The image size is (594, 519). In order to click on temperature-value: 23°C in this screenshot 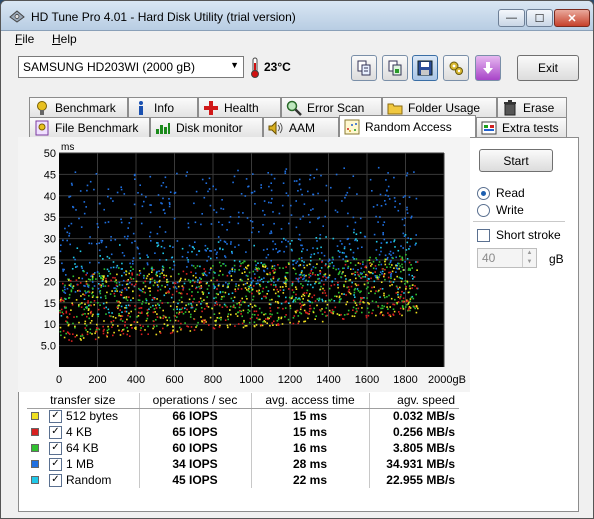, I will do `click(277, 67)`.